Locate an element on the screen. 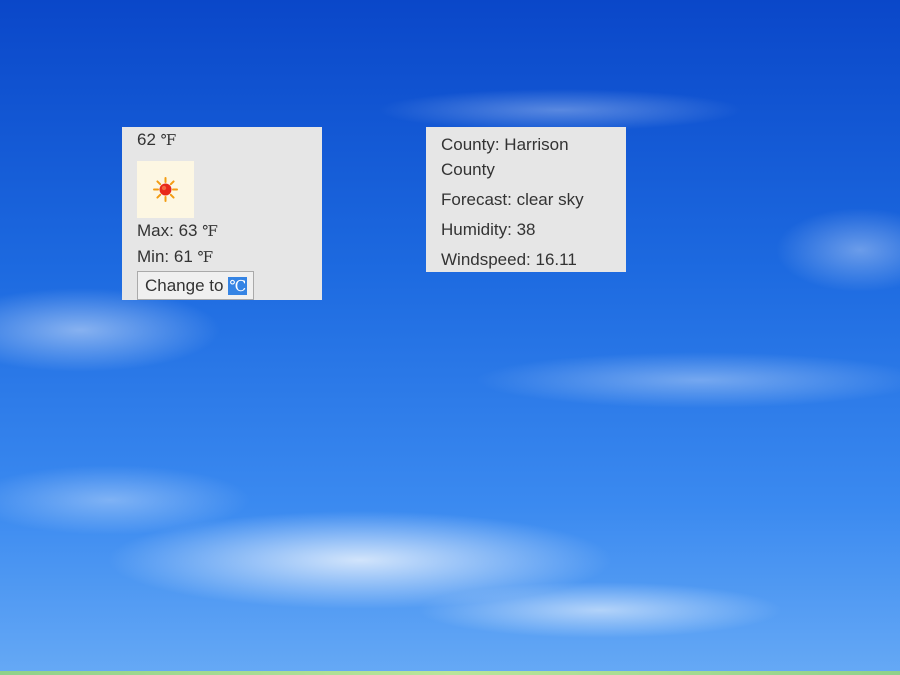 The width and height of the screenshot is (900, 675). max-temperature: Max: 63 ℉ is located at coordinates (229, 231).